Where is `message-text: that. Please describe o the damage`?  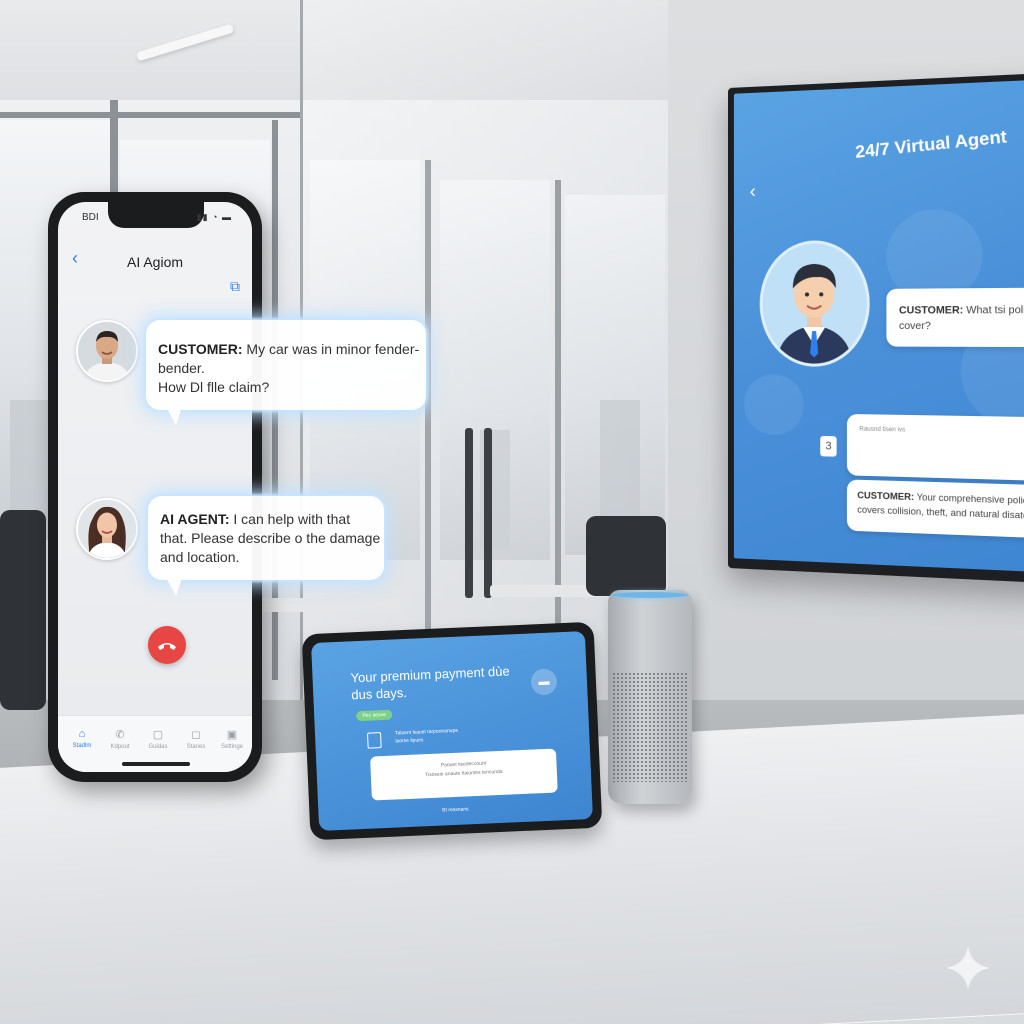
message-text: that. Please describe o the damage is located at coordinates (270, 538).